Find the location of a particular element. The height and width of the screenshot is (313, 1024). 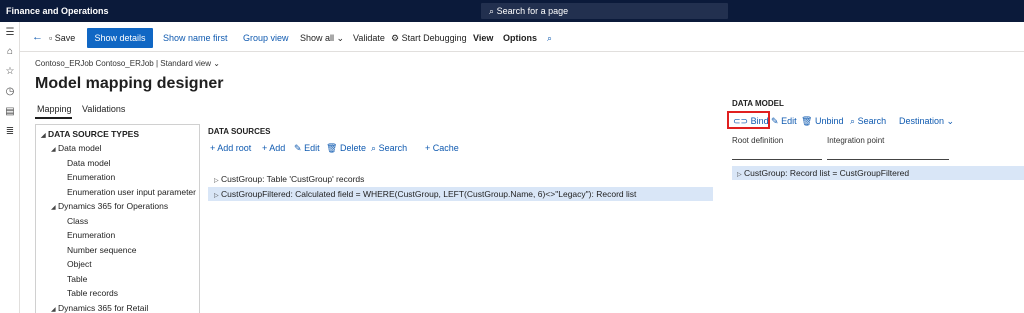

save-button: ▫ Save is located at coordinates (62, 38).